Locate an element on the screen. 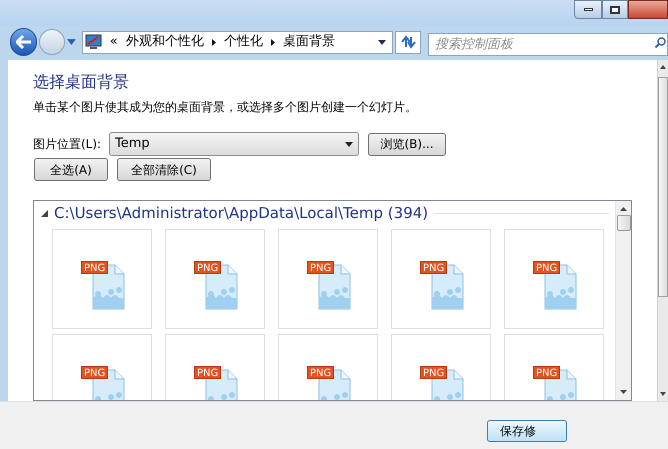 This screenshot has width=668, height=449. refresh-icon is located at coordinates (408, 42).